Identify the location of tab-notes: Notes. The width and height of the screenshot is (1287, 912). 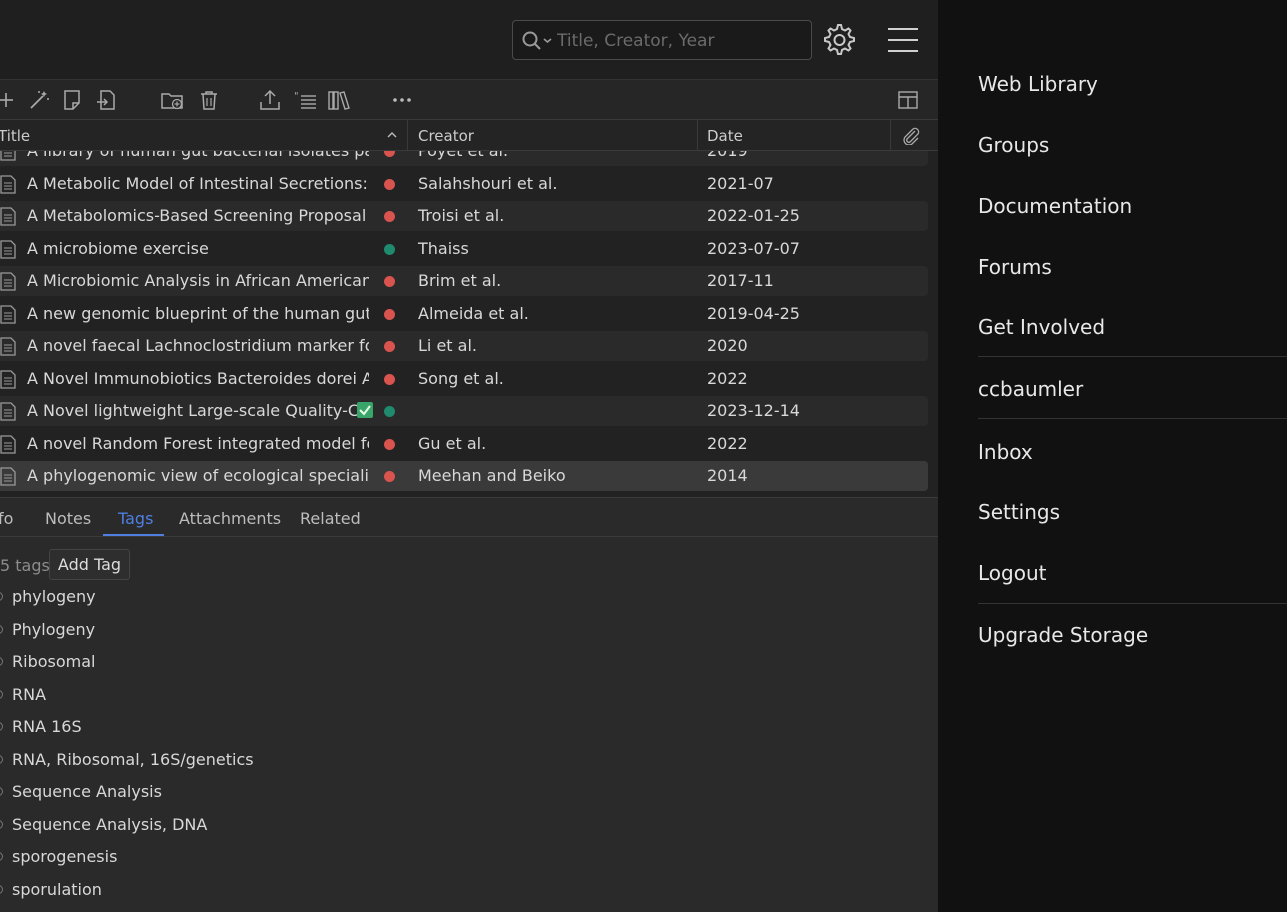
(68, 518).